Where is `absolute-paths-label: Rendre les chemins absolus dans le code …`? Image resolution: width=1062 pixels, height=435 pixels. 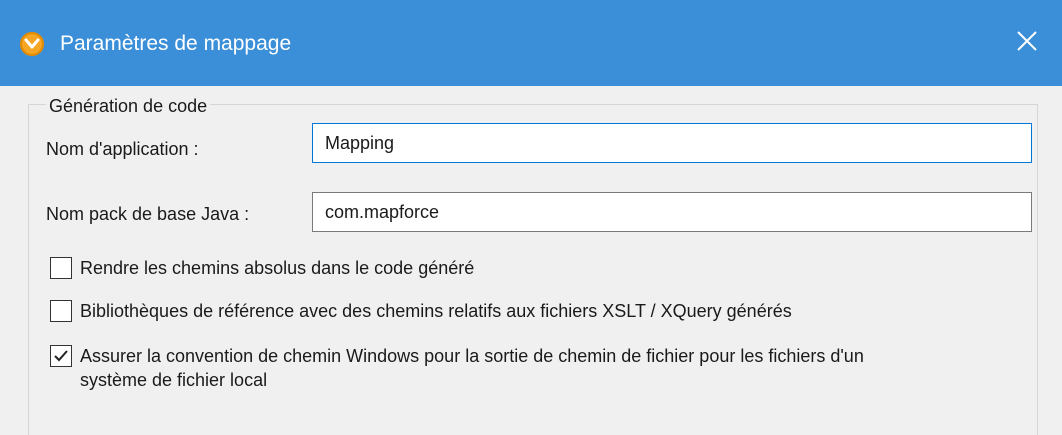 absolute-paths-label: Rendre les chemins absolus dans le code … is located at coordinates (277, 268).